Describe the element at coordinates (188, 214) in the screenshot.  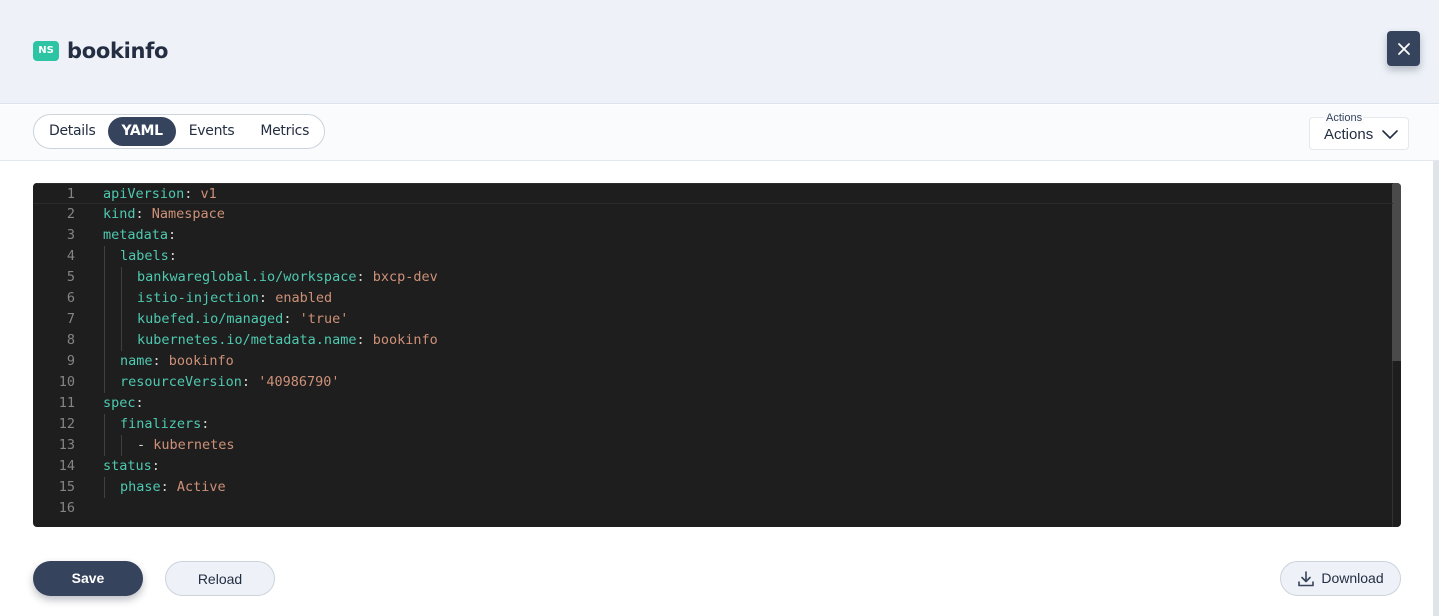
I see `yaml-value: Namespace` at that location.